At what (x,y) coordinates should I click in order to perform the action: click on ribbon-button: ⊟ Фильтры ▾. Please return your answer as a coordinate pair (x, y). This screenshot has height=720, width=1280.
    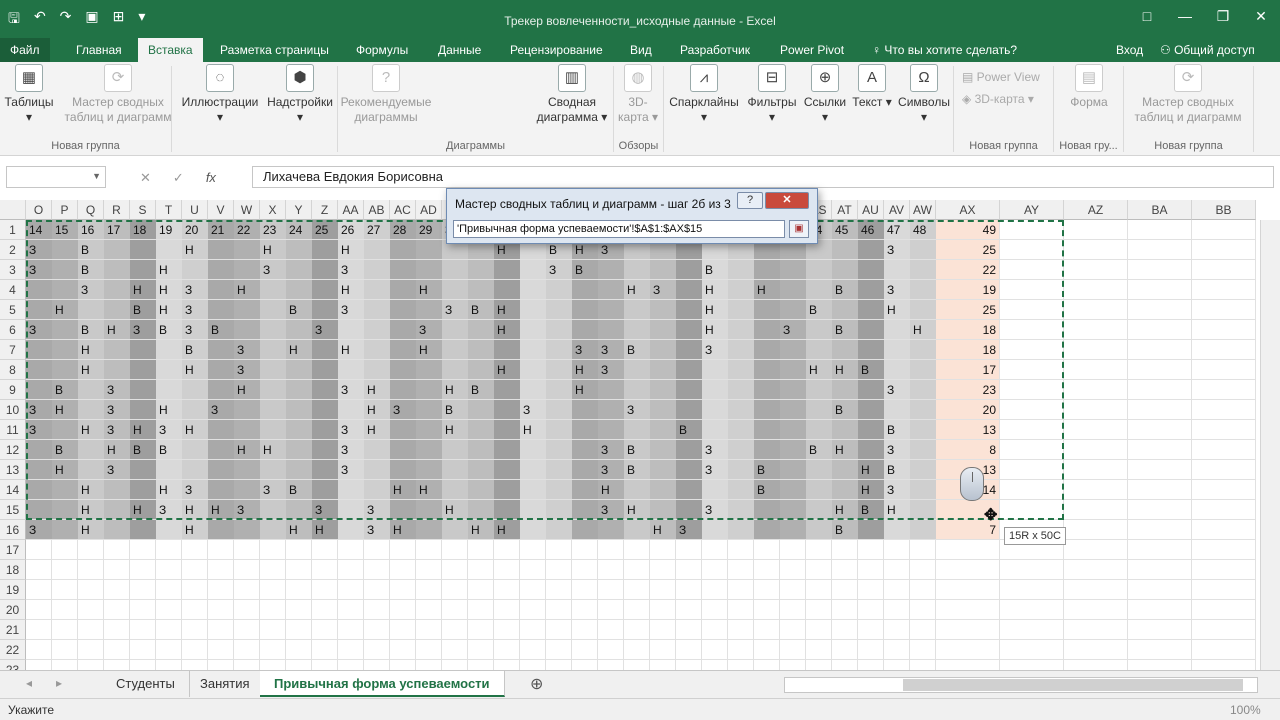
    Looking at the image, I should click on (772, 94).